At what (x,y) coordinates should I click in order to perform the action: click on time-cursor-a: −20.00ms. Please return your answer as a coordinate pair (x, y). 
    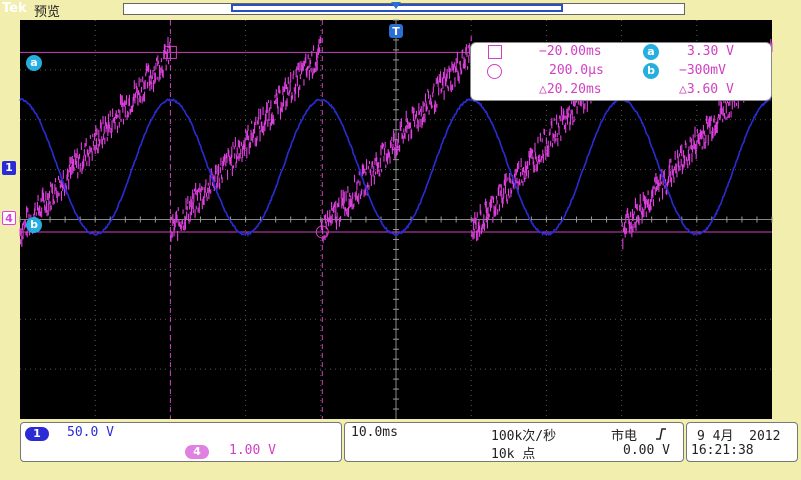
    Looking at the image, I should click on (570, 51).